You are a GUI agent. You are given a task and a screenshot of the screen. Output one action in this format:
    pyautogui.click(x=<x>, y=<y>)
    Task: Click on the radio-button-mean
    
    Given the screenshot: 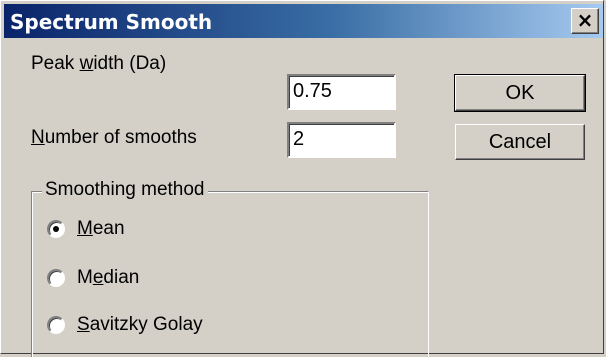 What is the action you would take?
    pyautogui.click(x=56, y=229)
    